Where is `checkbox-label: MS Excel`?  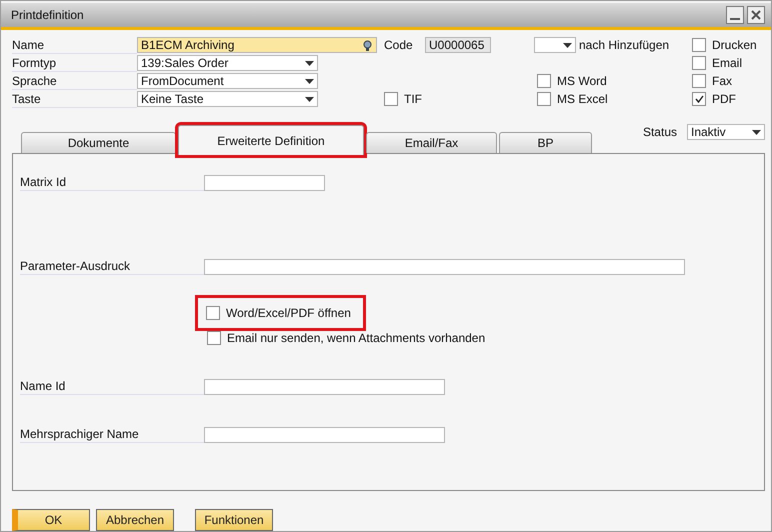 checkbox-label: MS Excel is located at coordinates (582, 99).